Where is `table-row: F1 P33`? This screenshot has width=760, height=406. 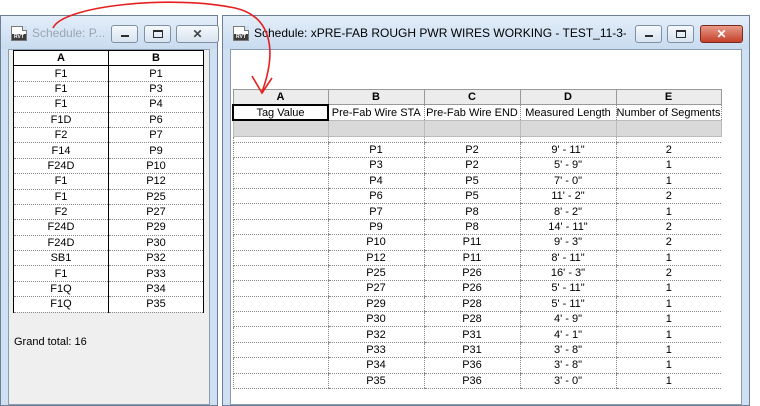 table-row: F1 P33 is located at coordinates (108, 273).